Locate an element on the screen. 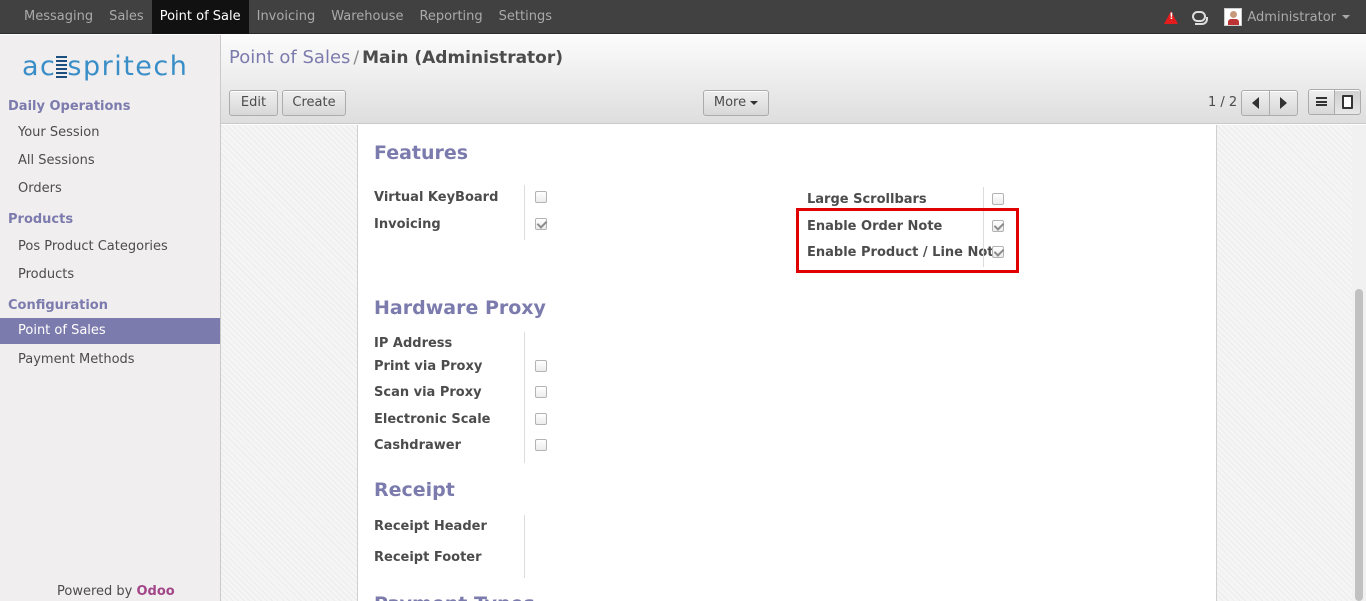 This screenshot has width=1366, height=601. field-label-ip-address: IP Address is located at coordinates (413, 343).